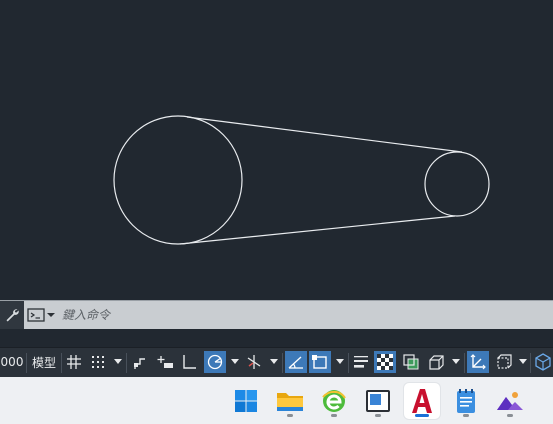  I want to click on windows-logo-icon, so click(246, 401).